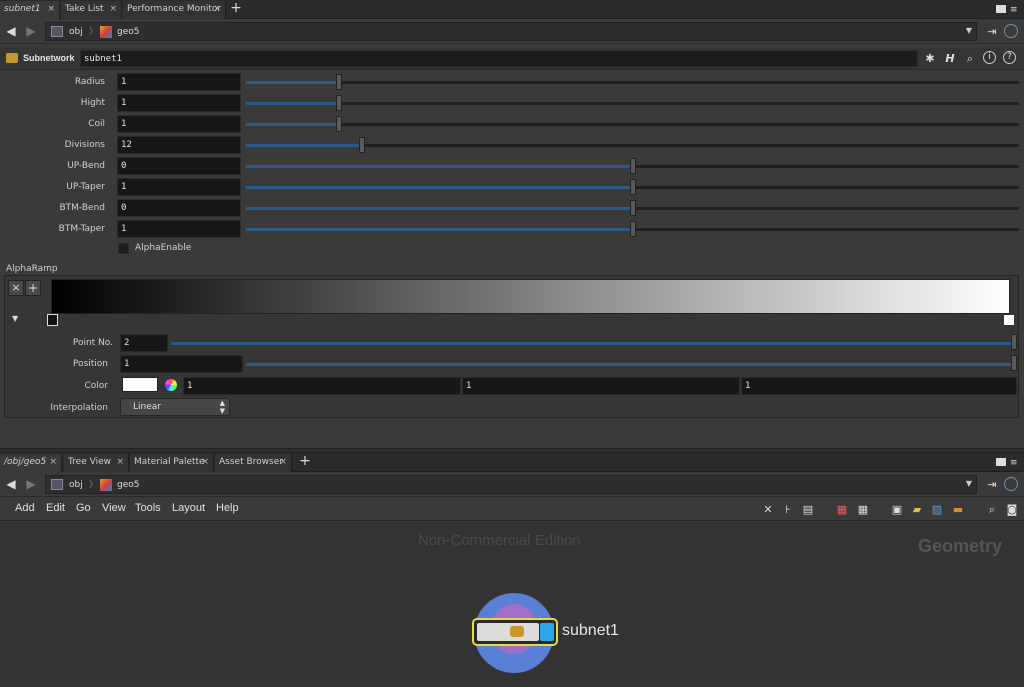  What do you see at coordinates (91, 10) in the screenshot?
I see `tab-take-list: Take List ×` at bounding box center [91, 10].